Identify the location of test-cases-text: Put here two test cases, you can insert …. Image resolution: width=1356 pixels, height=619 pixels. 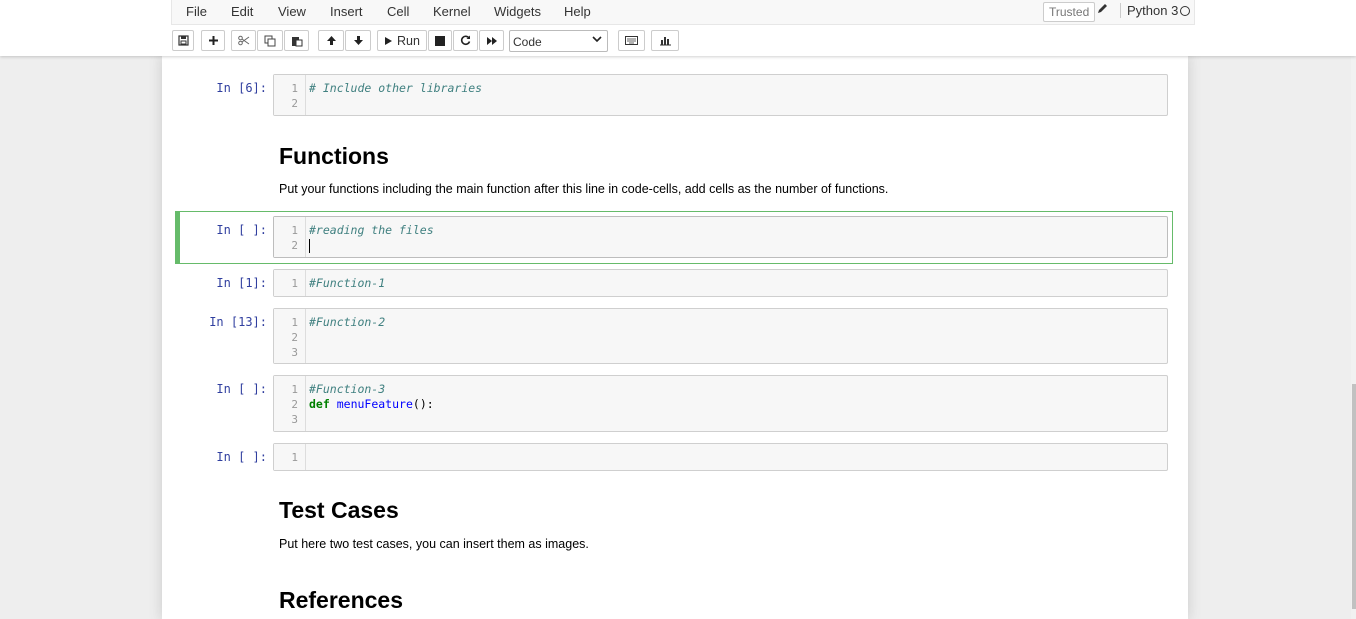
(434, 544).